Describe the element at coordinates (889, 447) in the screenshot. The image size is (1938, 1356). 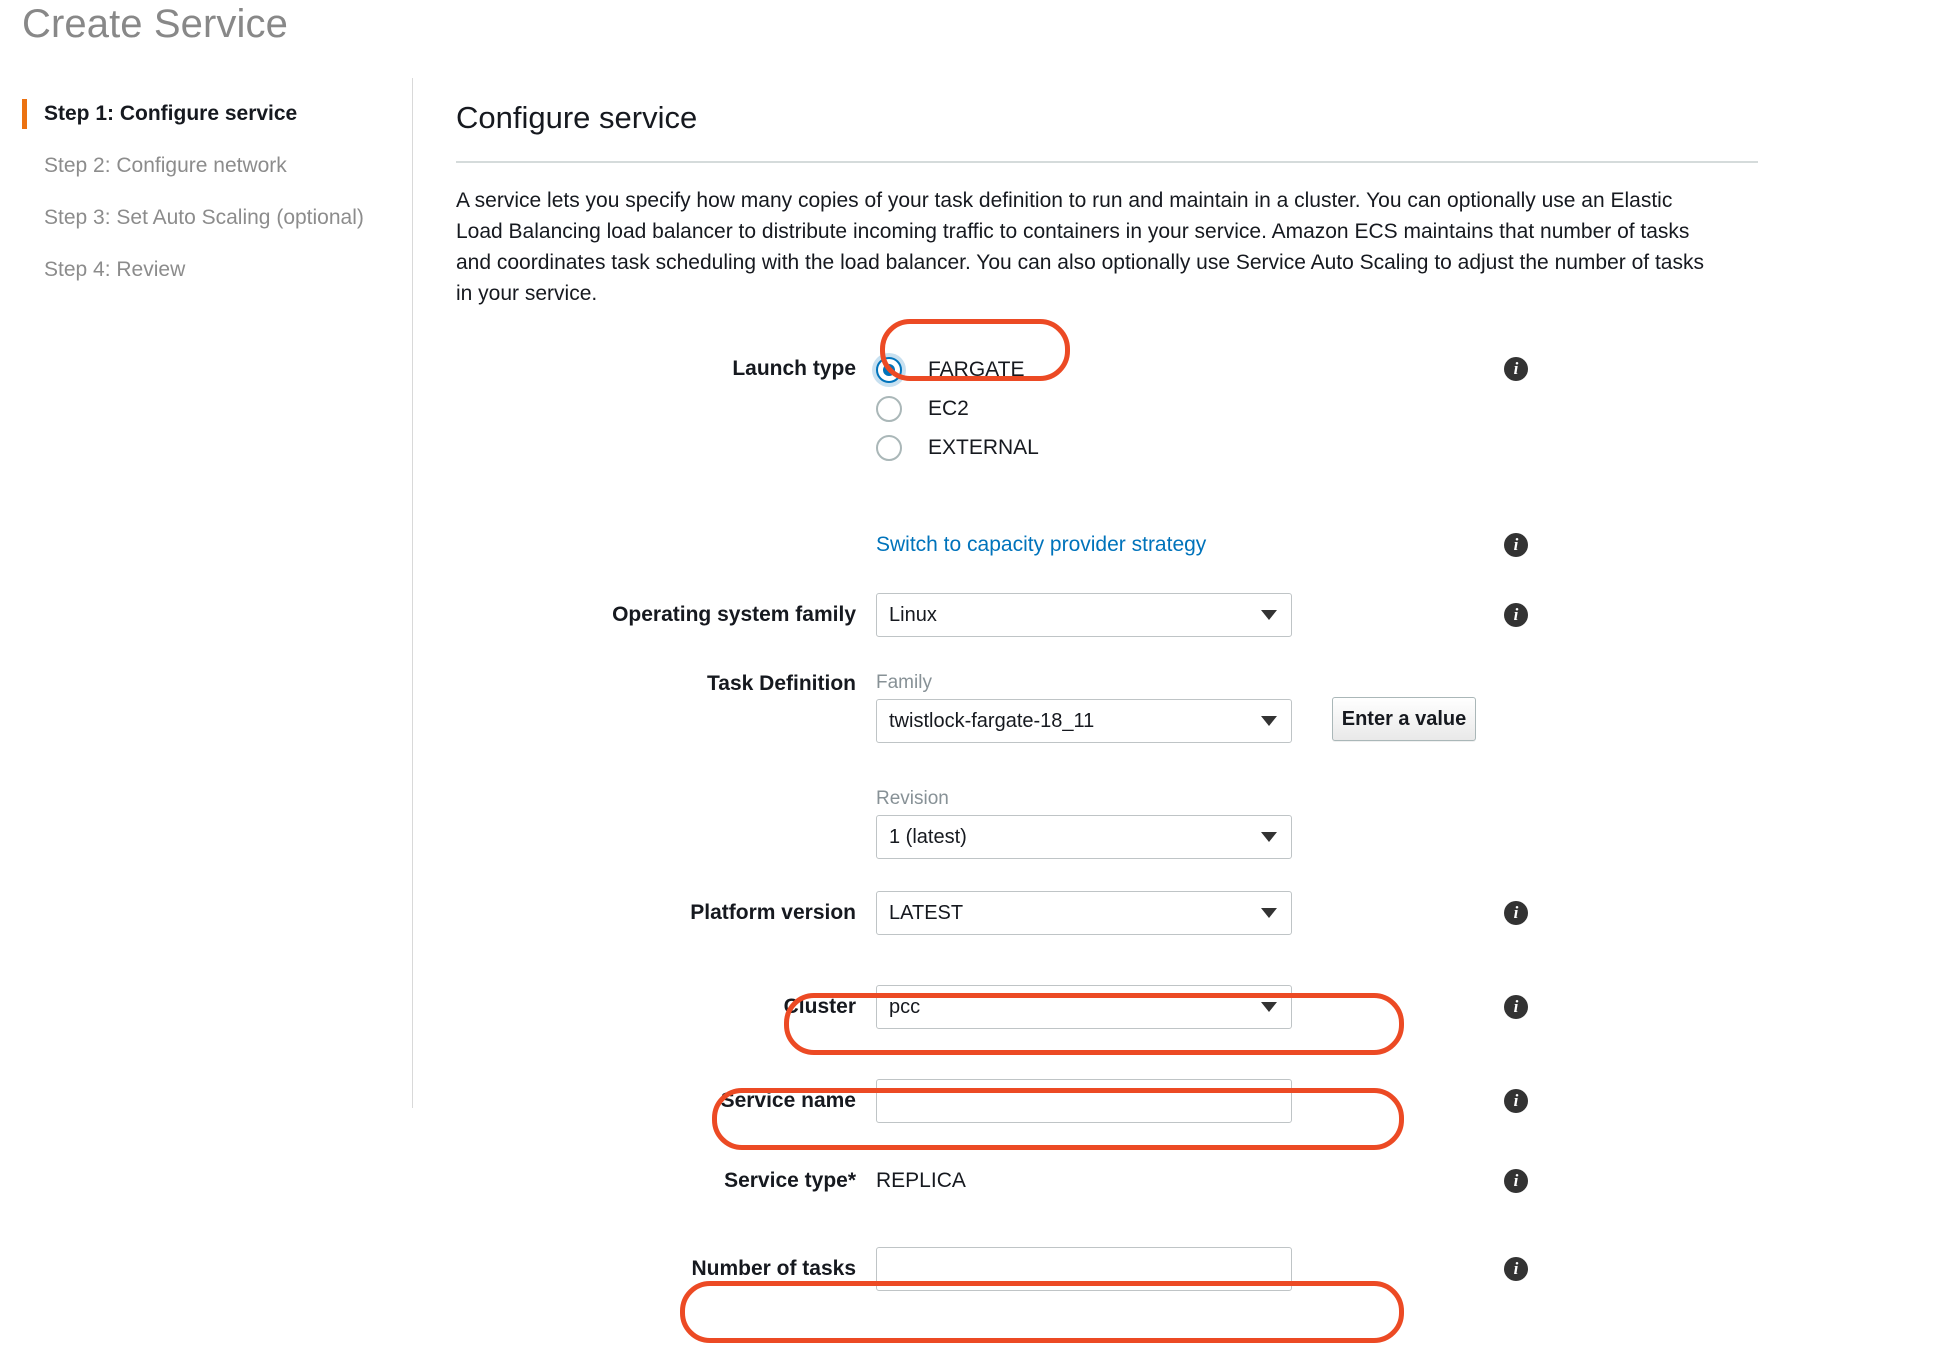
I see `radio-external-icon` at that location.